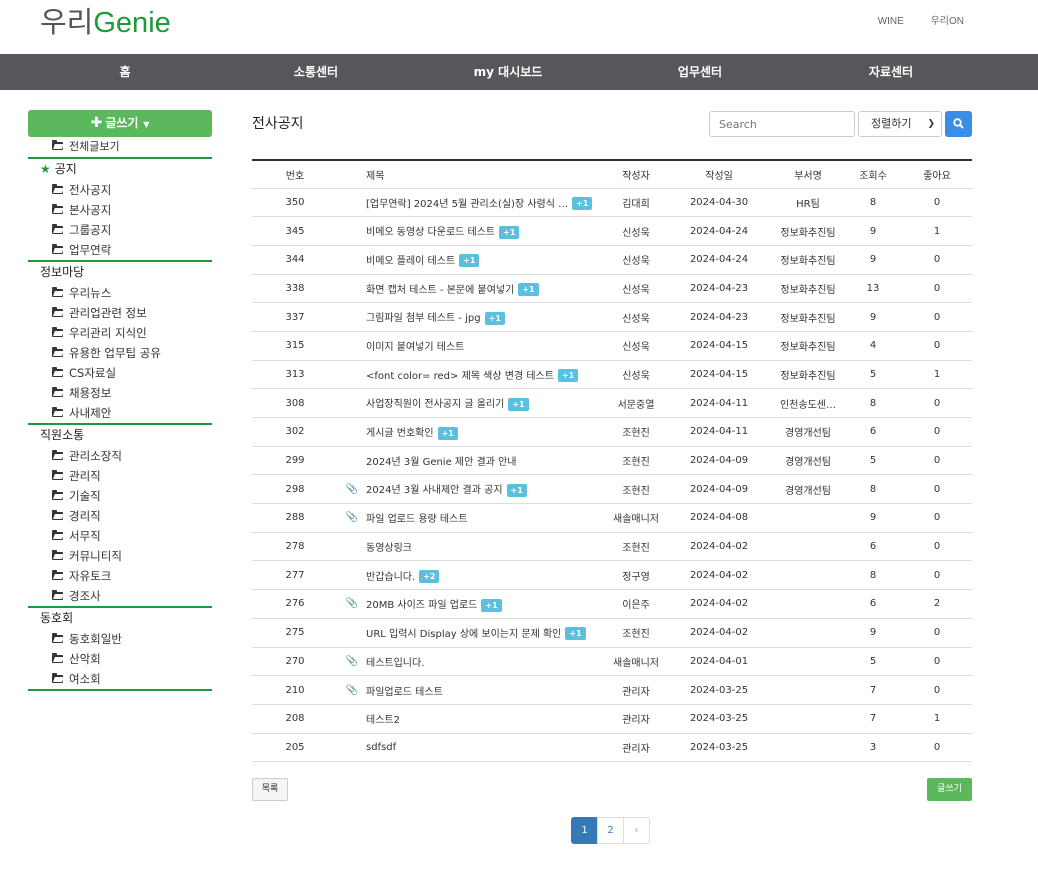 This screenshot has height=873, width=1038. What do you see at coordinates (120, 123) in the screenshot?
I see `sidebar-write-button: ✚ 글쓰기 ▼` at bounding box center [120, 123].